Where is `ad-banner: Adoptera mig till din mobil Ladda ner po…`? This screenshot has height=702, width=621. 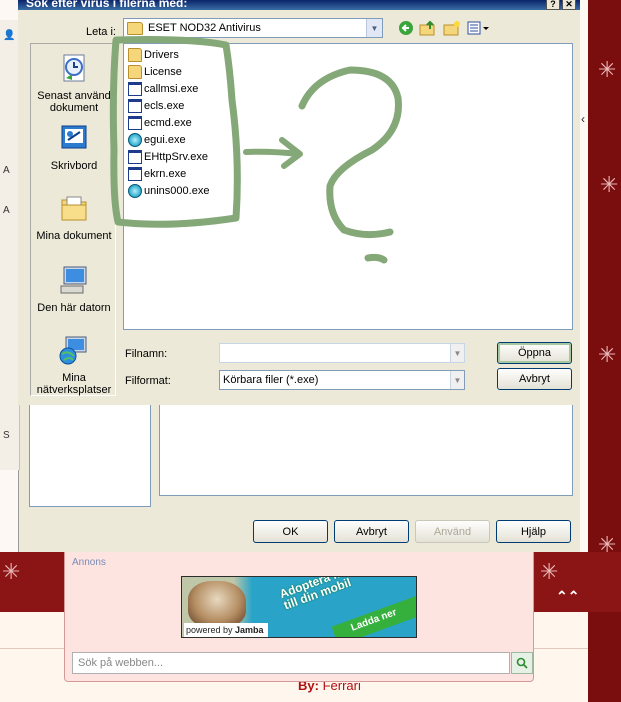
ad-banner: Adoptera mig till din mobil Ladda ner po… is located at coordinates (299, 607).